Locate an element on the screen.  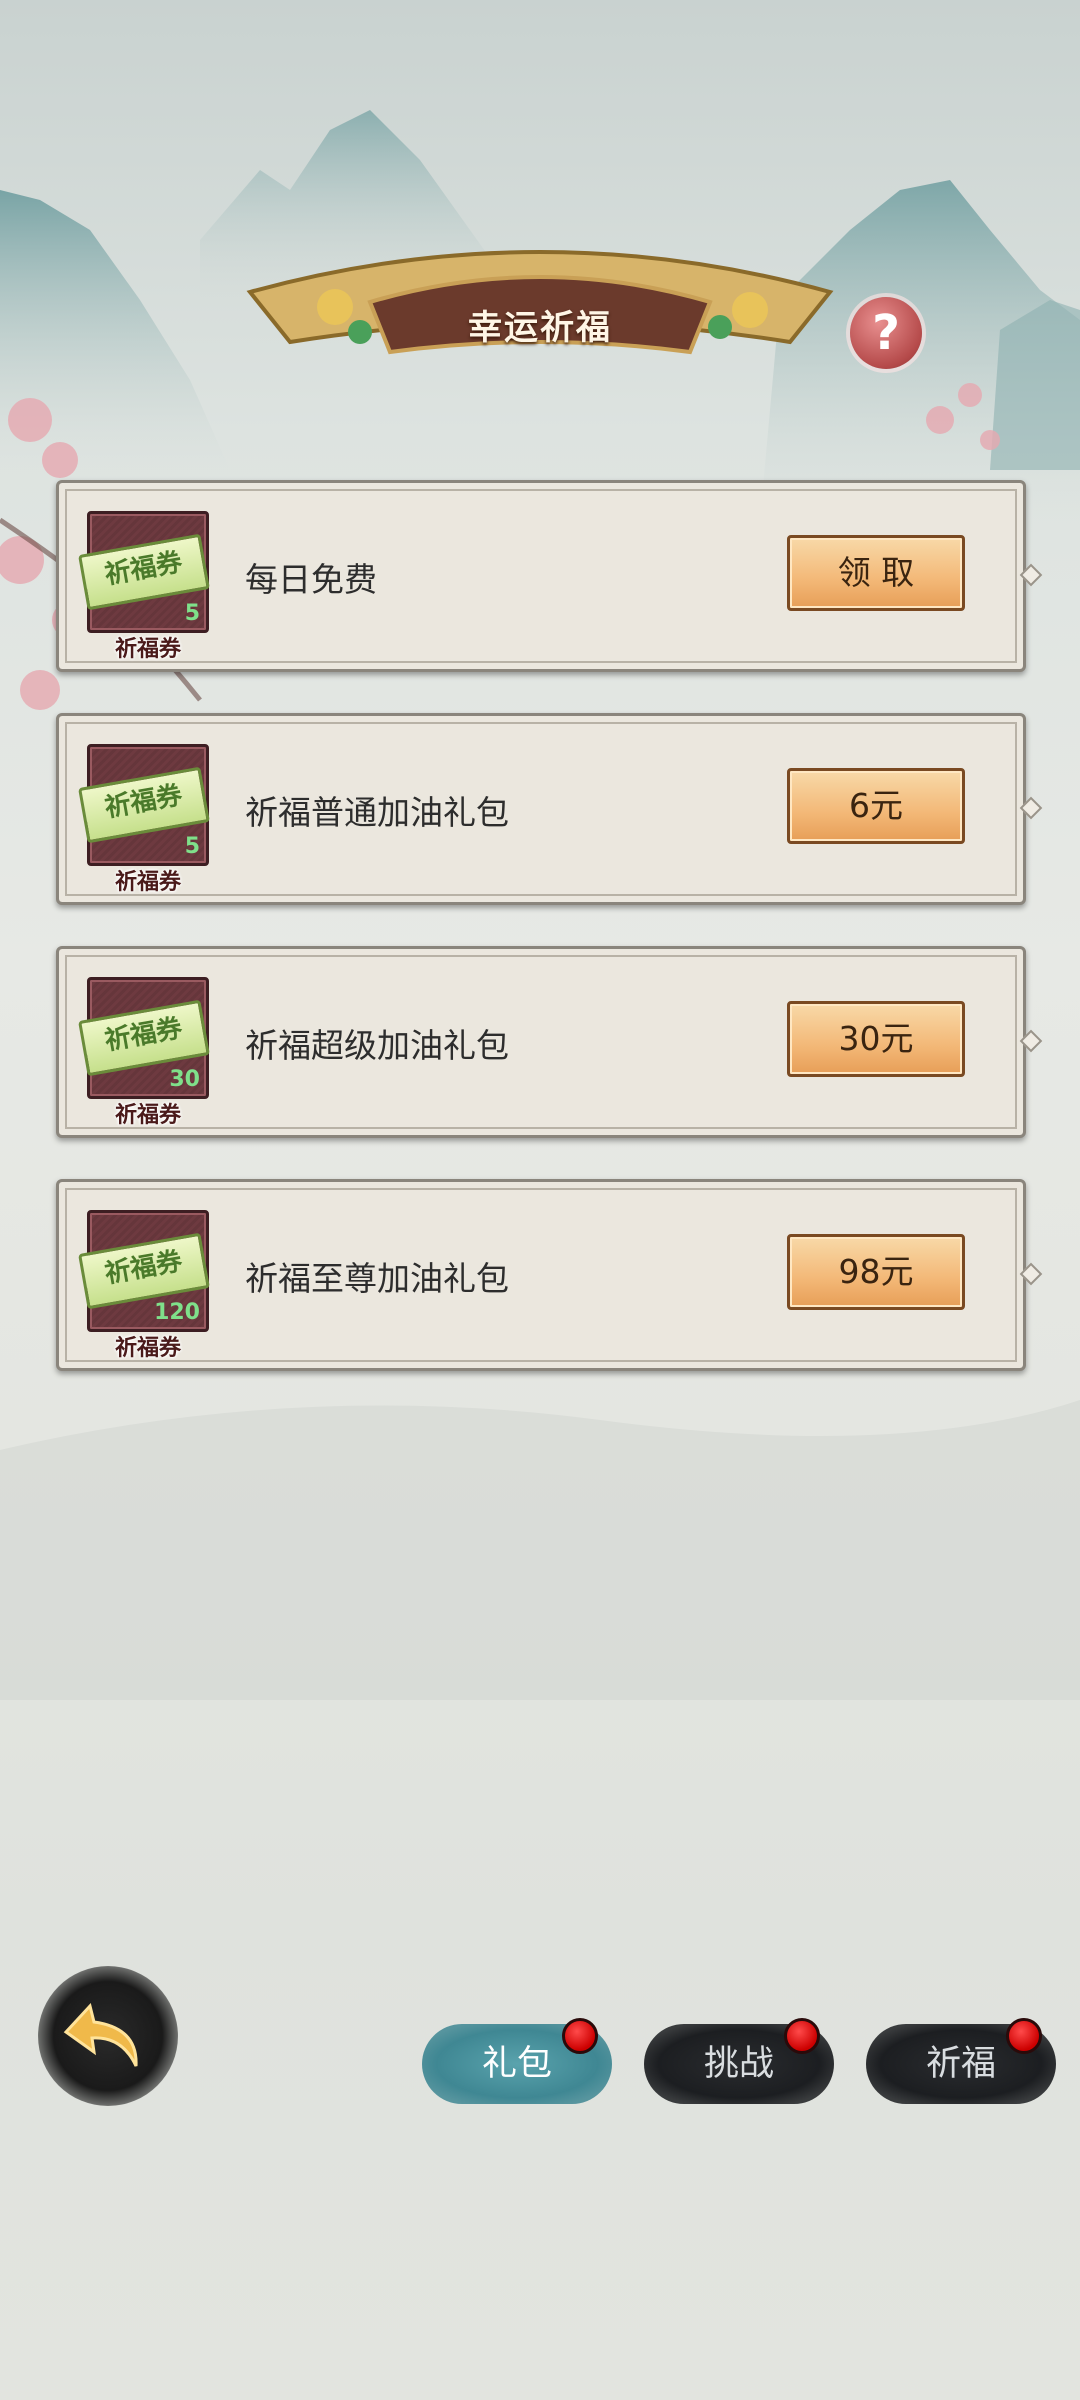
help-button: ? is located at coordinates (886, 333).